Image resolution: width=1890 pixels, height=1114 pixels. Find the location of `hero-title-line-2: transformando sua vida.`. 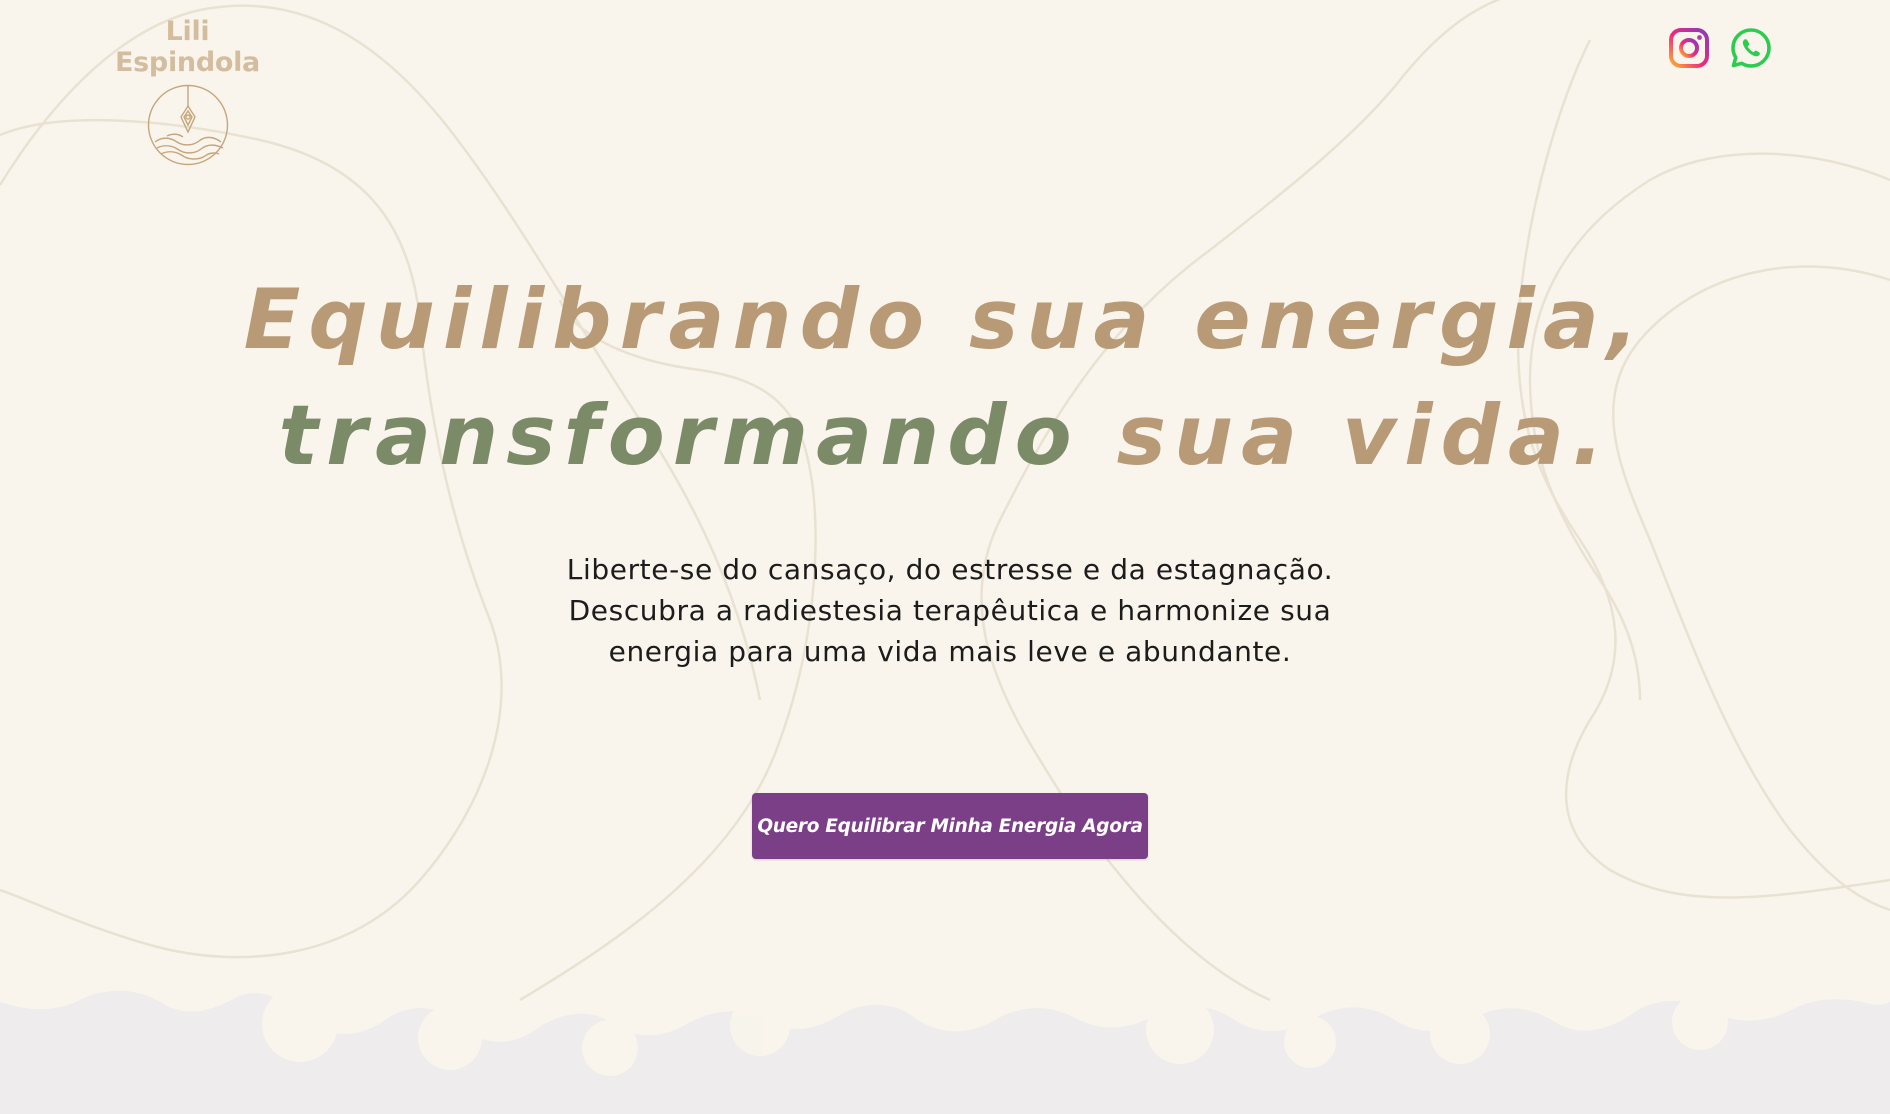

hero-title-line-2: transformando sua vida. is located at coordinates (945, 436).